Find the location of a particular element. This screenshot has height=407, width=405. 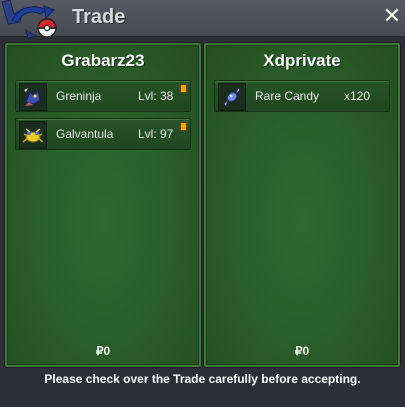

item-level: Lvl: 38 is located at coordinates (156, 96).